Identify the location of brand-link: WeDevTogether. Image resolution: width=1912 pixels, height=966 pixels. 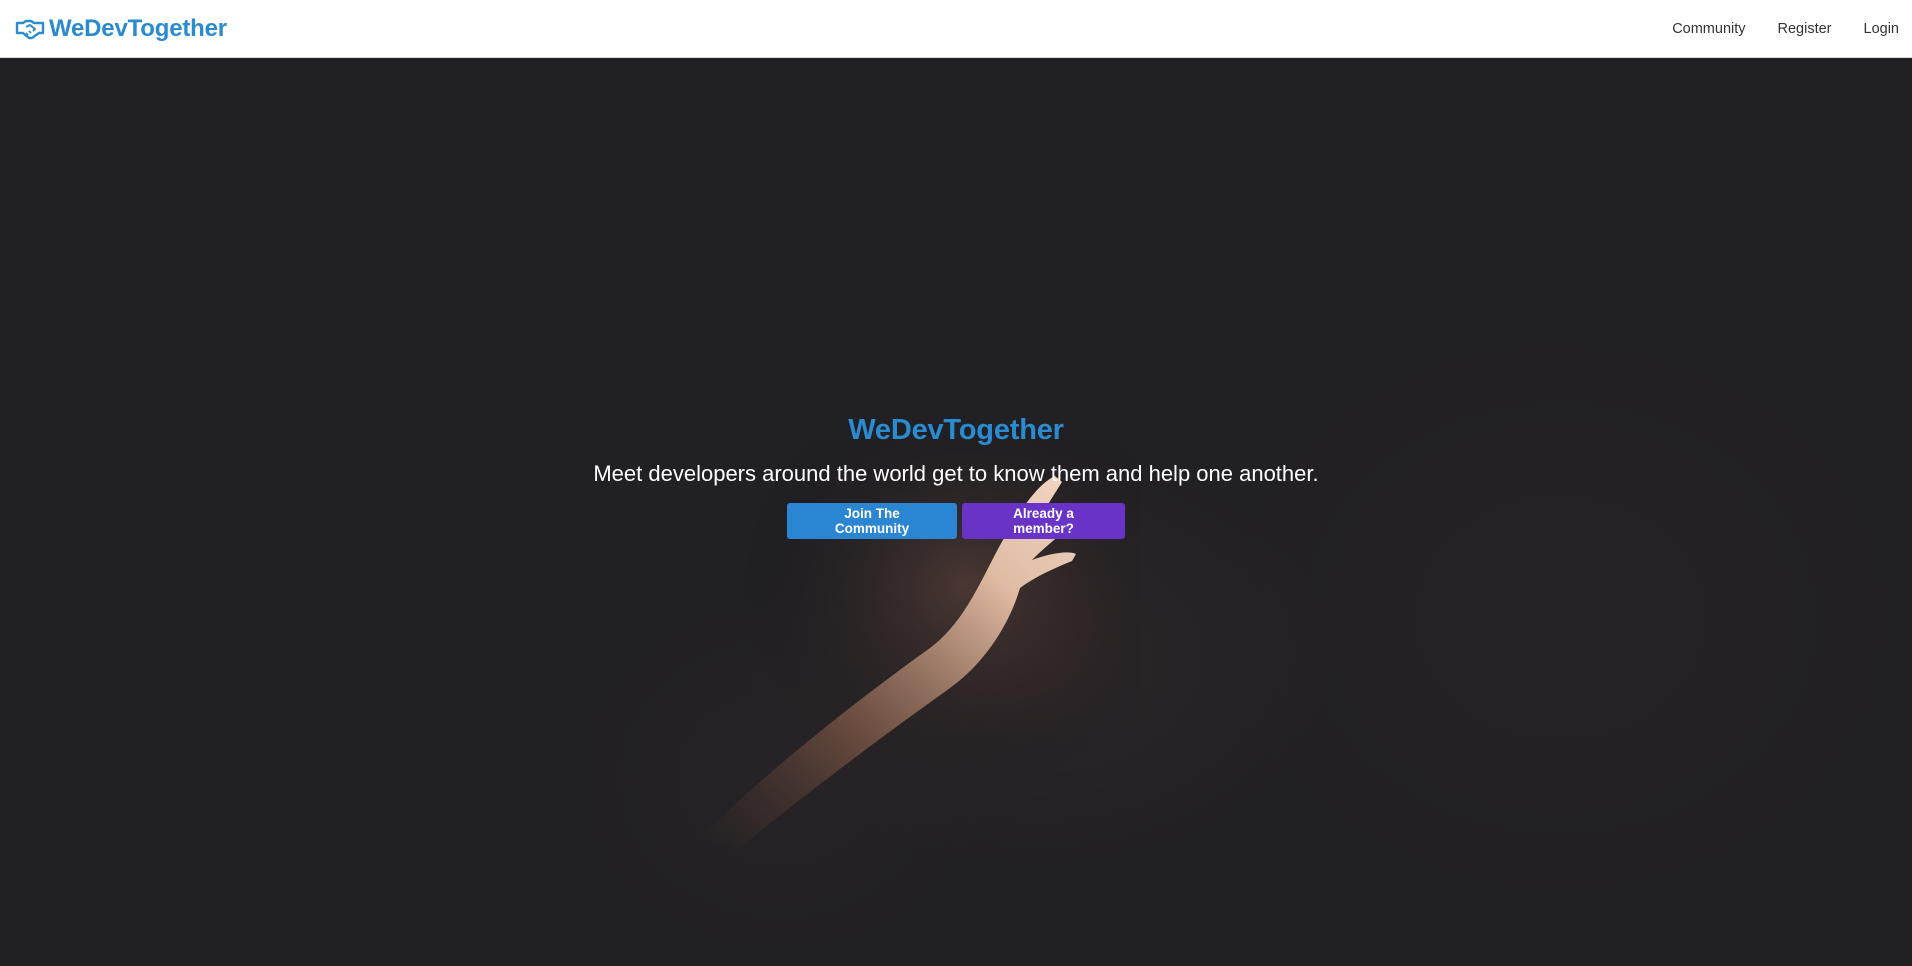
(121, 29).